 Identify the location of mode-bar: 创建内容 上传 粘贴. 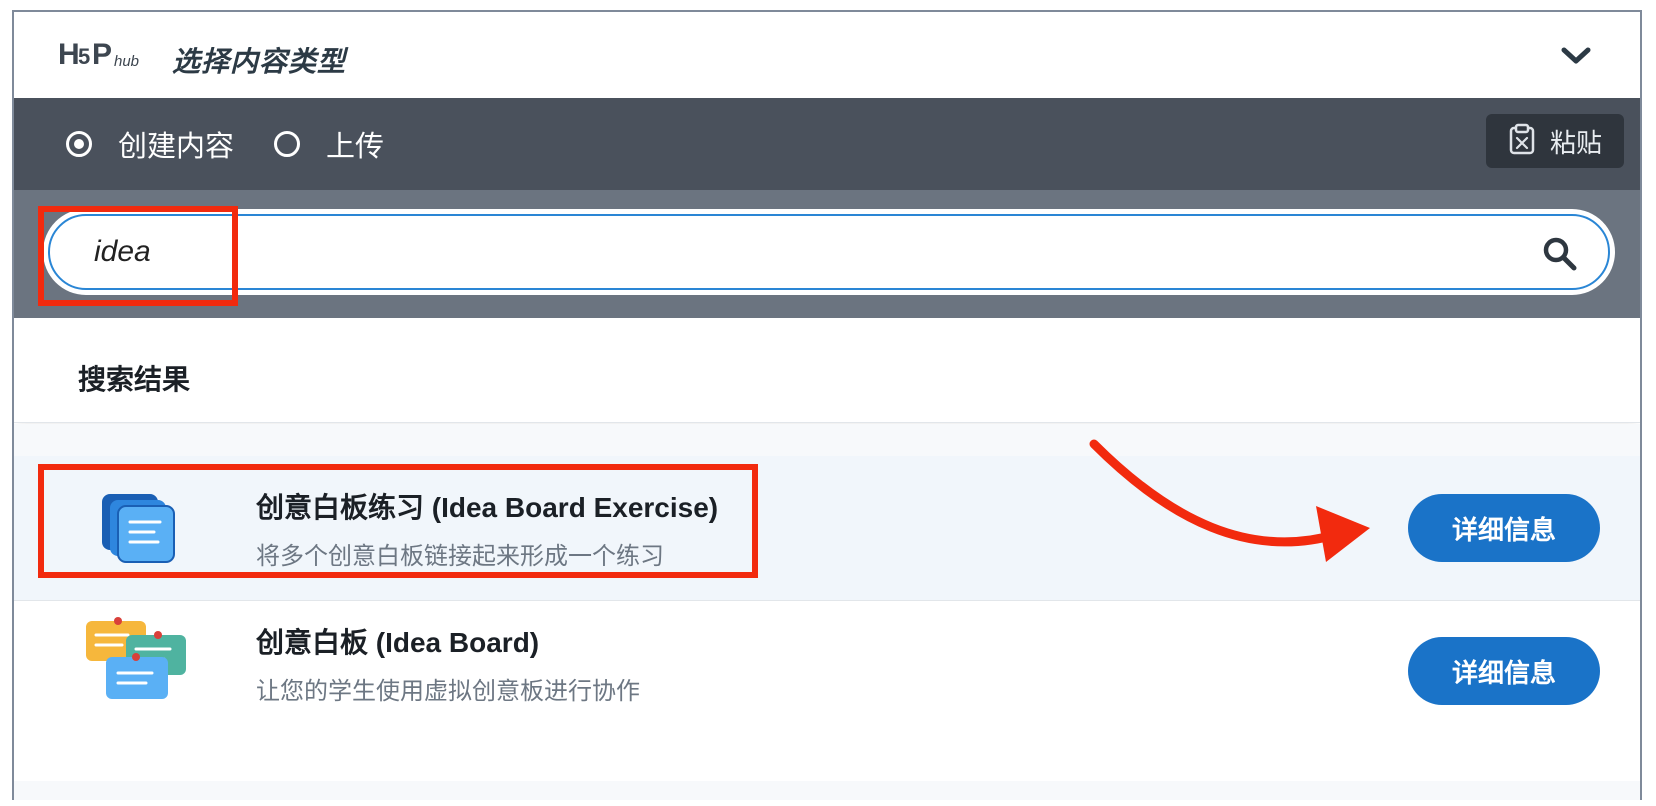
(827, 144).